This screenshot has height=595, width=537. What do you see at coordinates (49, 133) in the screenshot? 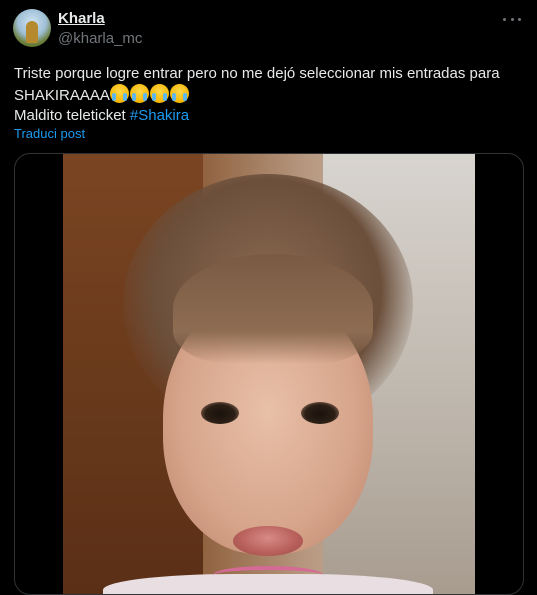
I see `translate-post-link: Traduci post` at bounding box center [49, 133].